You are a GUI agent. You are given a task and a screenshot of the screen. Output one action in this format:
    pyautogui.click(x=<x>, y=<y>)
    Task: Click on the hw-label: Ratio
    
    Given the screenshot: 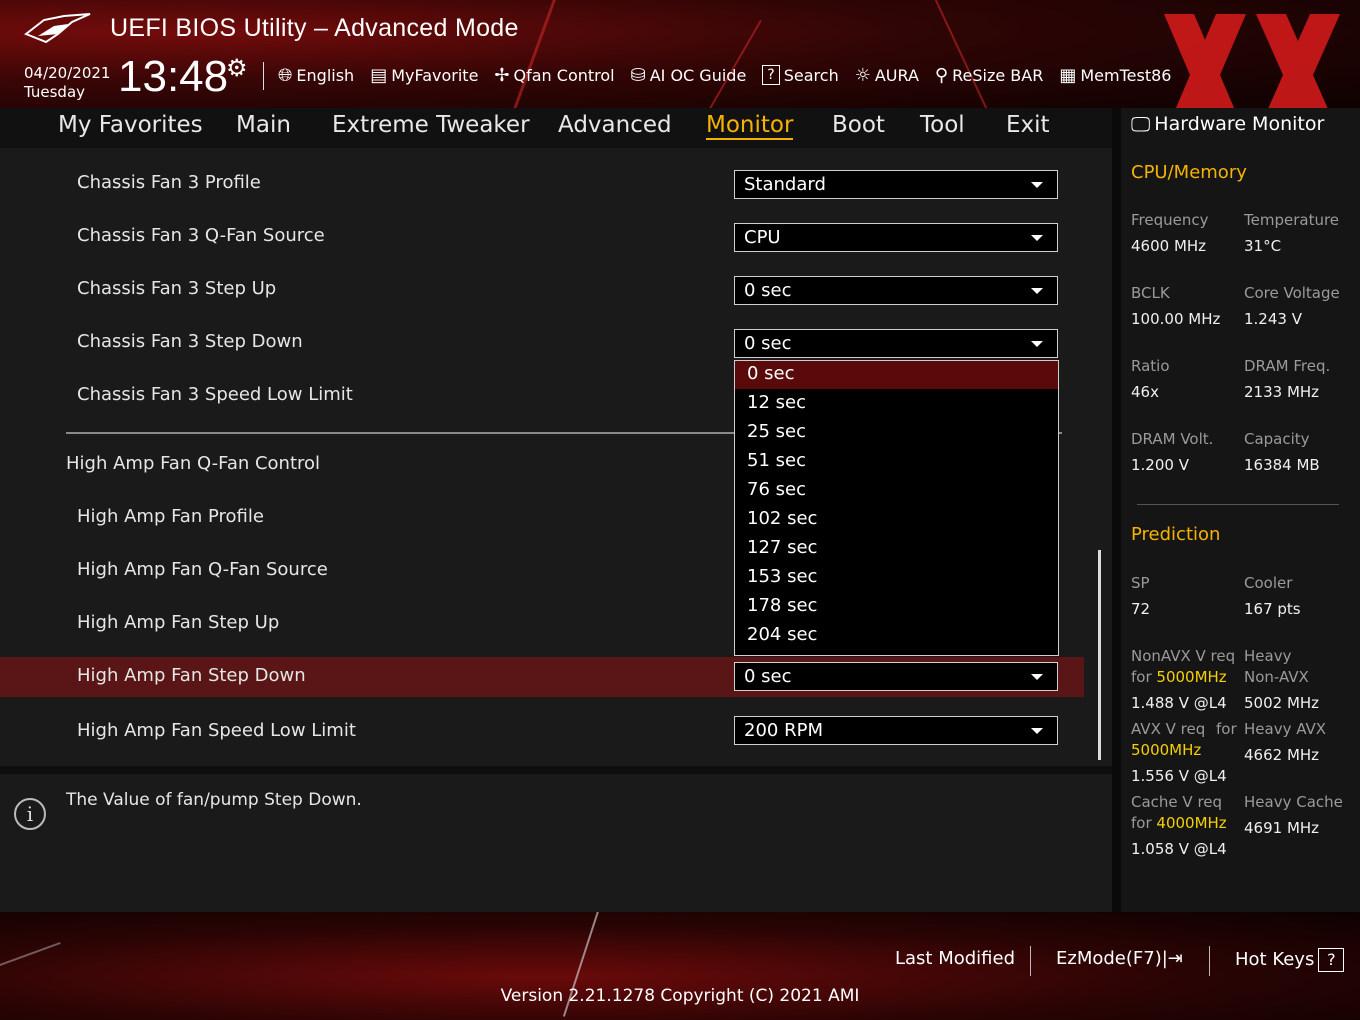 What is the action you would take?
    pyautogui.click(x=1150, y=366)
    